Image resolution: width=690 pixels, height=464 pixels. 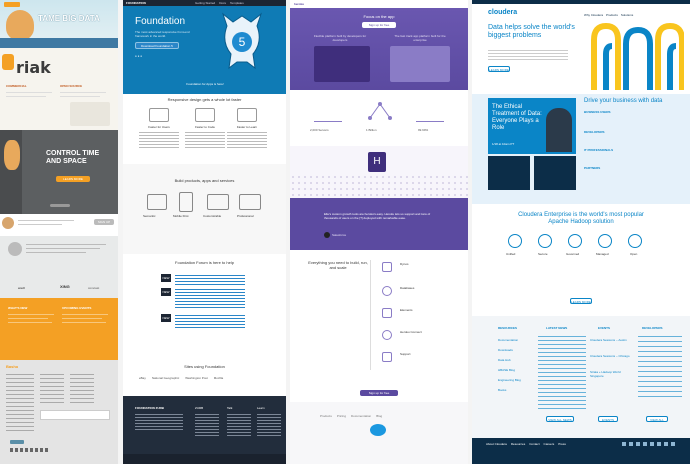 What do you see at coordinates (75, 415) in the screenshot?
I see `newsletter-input` at bounding box center [75, 415].